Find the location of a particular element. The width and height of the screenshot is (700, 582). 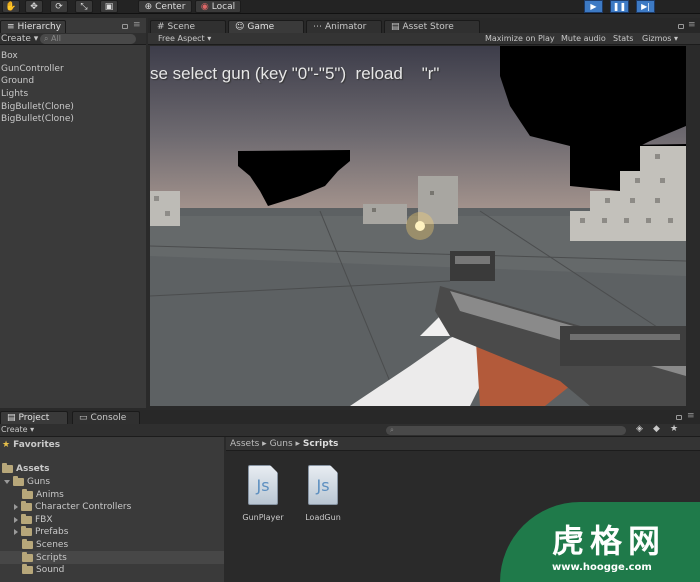

project-search-input: ⌕ is located at coordinates (506, 430).